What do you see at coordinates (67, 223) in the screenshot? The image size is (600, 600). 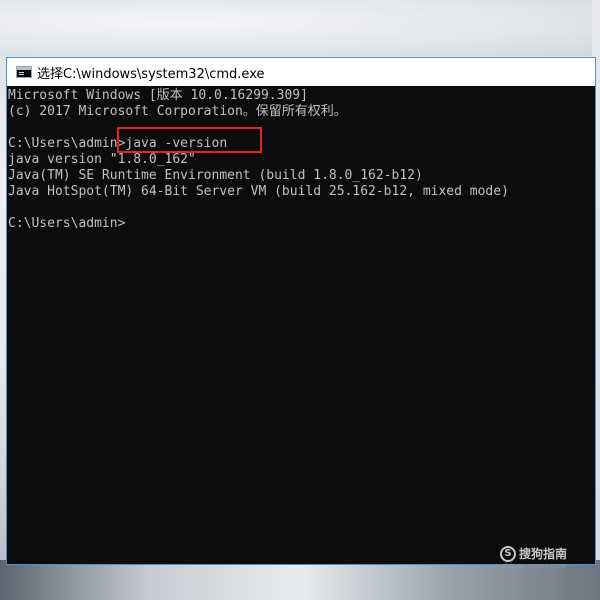 I see `console-line-prompt: C:\Users\admin>` at bounding box center [67, 223].